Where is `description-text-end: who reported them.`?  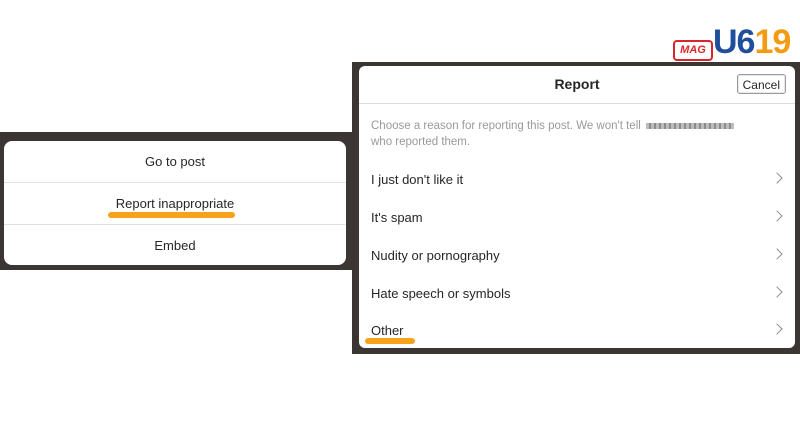
description-text-end: who reported them. is located at coordinates (421, 142).